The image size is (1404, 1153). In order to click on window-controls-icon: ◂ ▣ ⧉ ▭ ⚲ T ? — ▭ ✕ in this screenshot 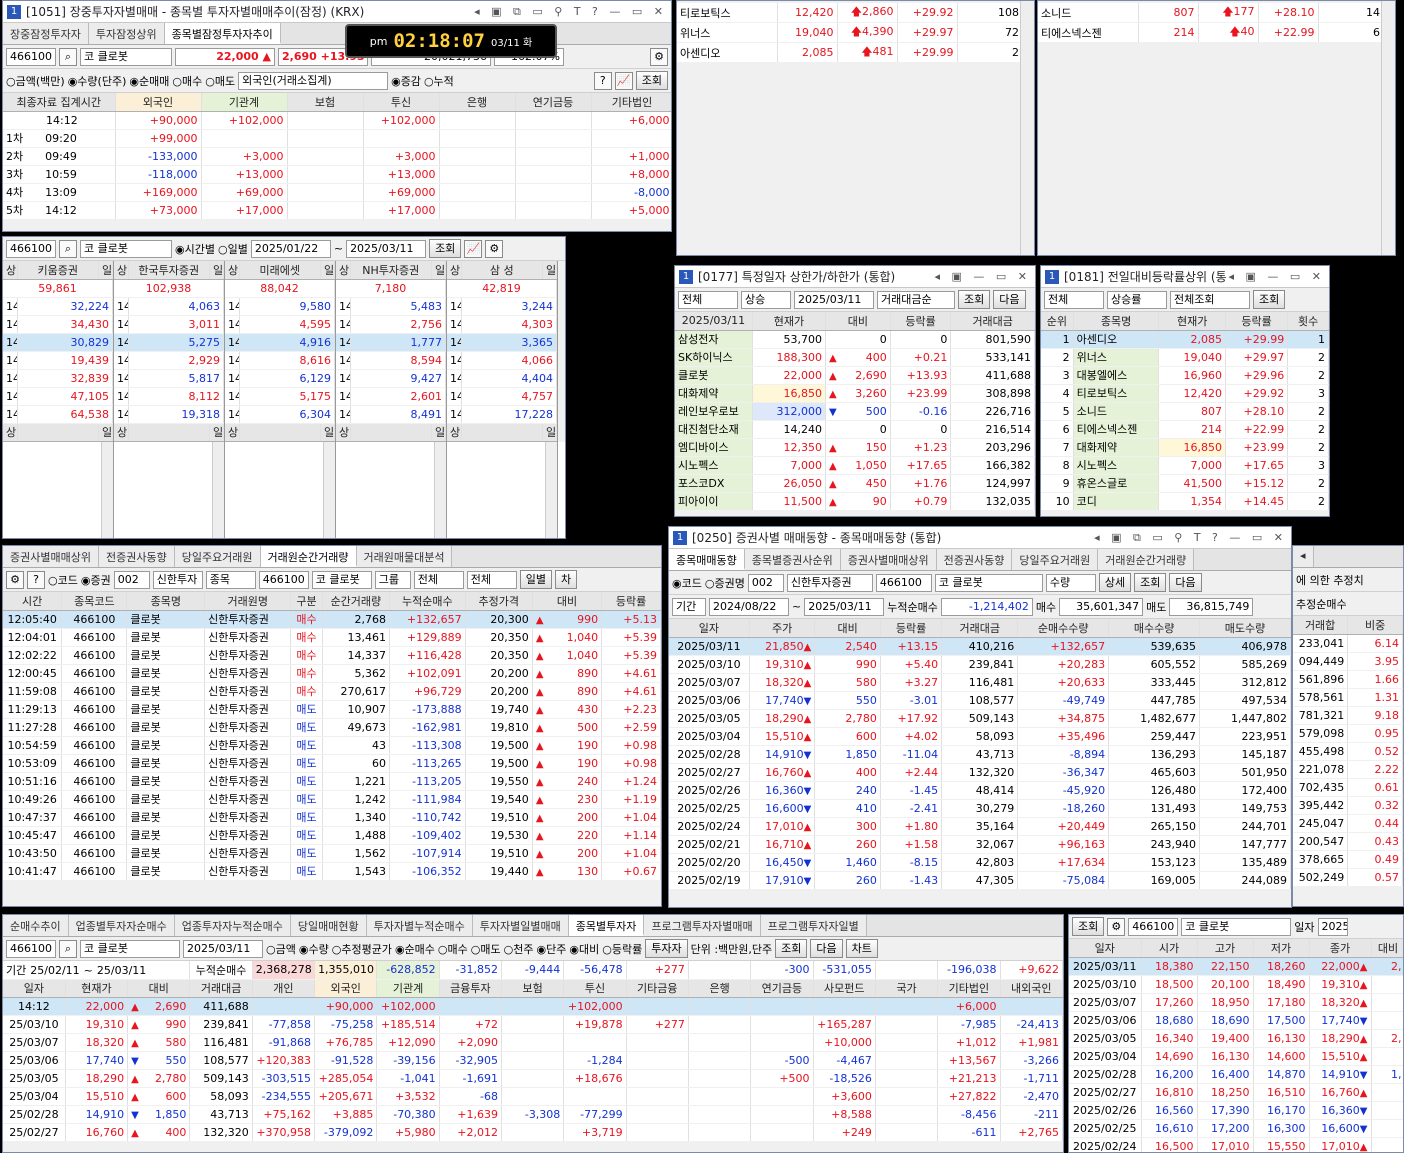, I will do `click(1190, 538)`.